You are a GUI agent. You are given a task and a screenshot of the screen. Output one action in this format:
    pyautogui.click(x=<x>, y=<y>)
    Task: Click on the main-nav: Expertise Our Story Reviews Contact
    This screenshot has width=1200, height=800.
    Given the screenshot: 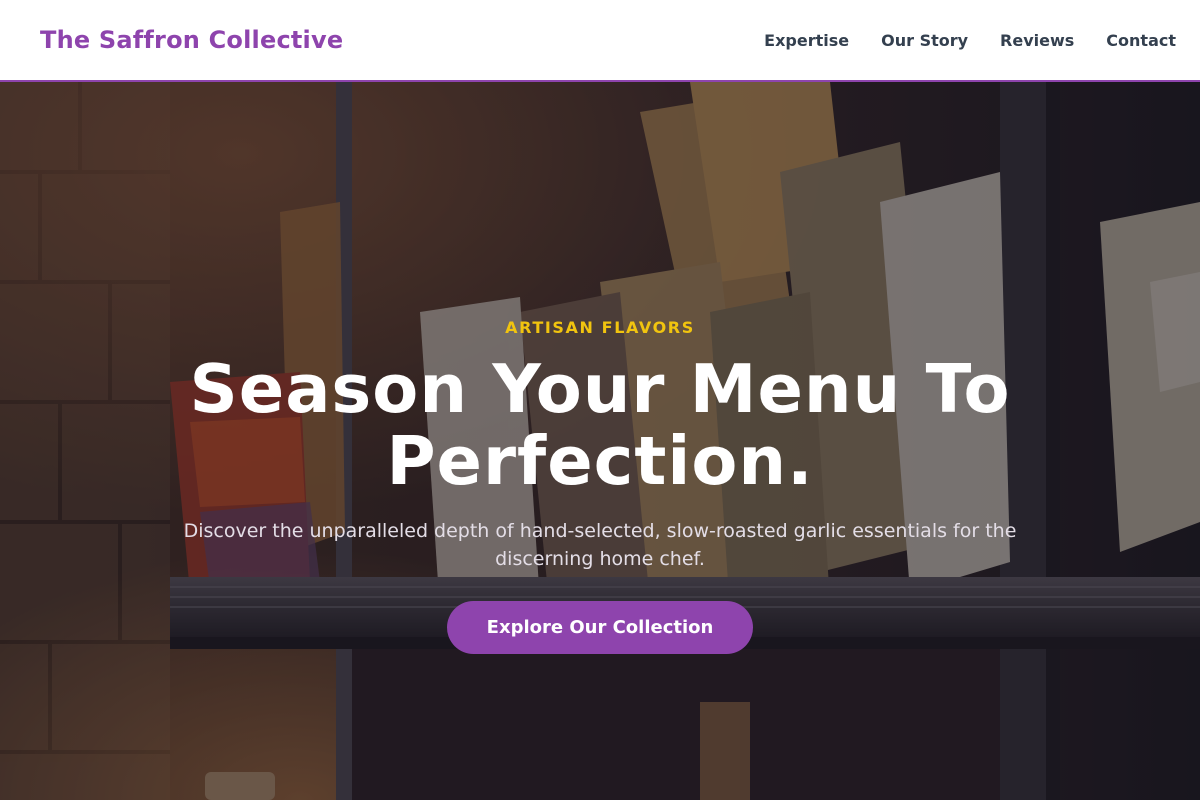 What is the action you would take?
    pyautogui.click(x=970, y=40)
    